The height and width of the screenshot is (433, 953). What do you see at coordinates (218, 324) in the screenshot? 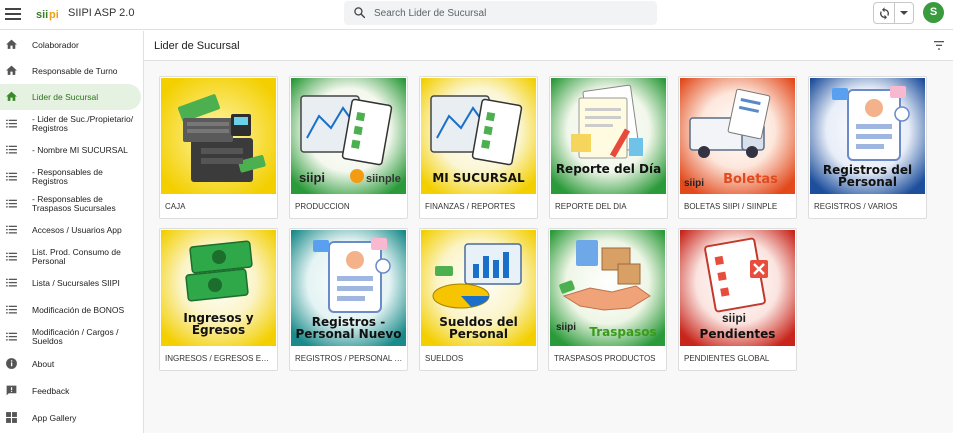
I see `card-image-title: Ingresos y Egresos` at bounding box center [218, 324].